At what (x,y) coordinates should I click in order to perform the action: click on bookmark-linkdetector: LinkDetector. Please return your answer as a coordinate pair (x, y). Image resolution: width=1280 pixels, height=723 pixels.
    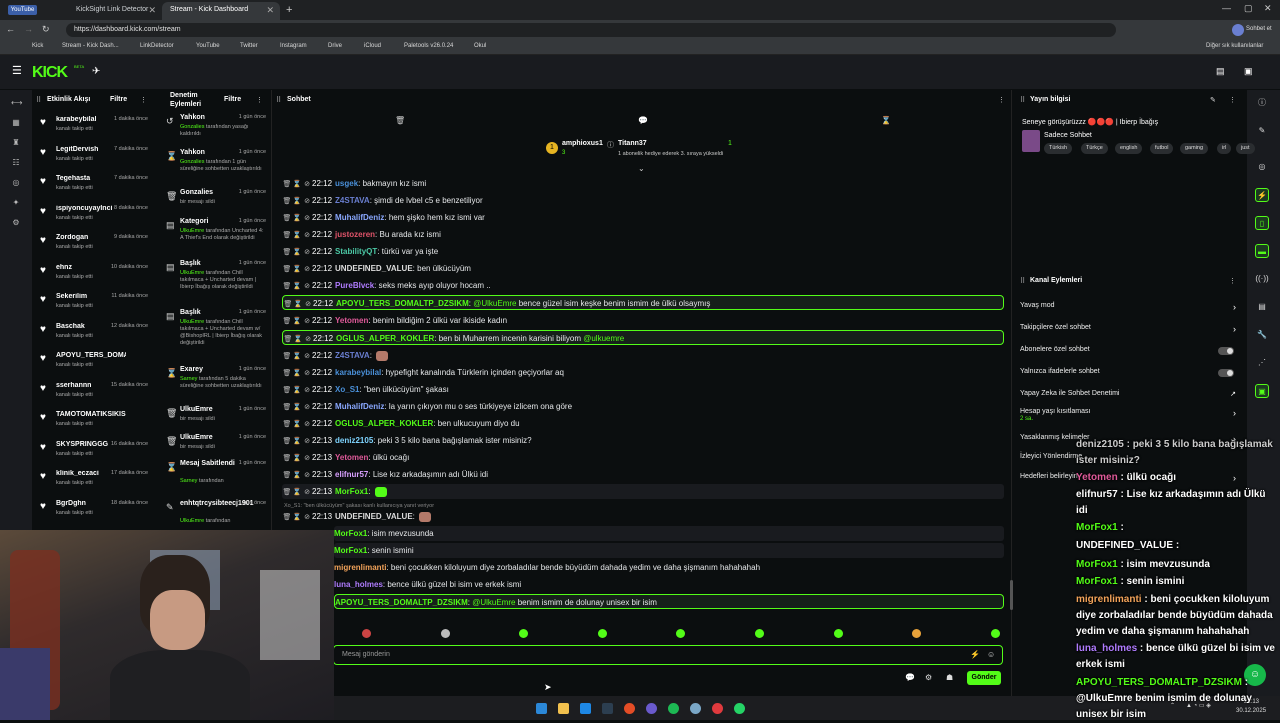
    Looking at the image, I should click on (157, 46).